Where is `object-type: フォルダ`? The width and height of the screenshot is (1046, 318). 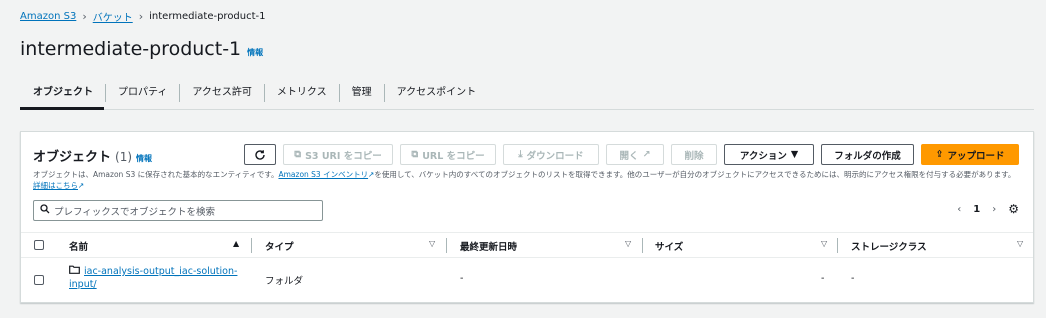
object-type: フォルダ is located at coordinates (284, 281).